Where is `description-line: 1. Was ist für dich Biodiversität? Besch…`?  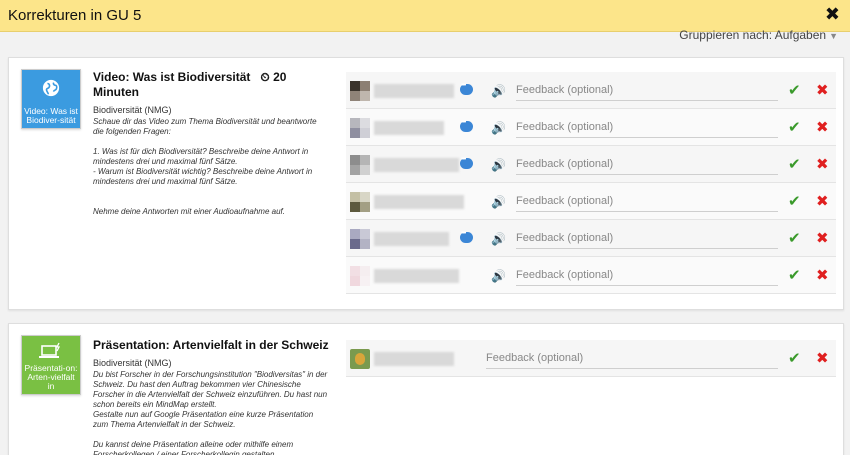 description-line: 1. Was ist für dich Biodiversität? Besch… is located at coordinates (201, 156).